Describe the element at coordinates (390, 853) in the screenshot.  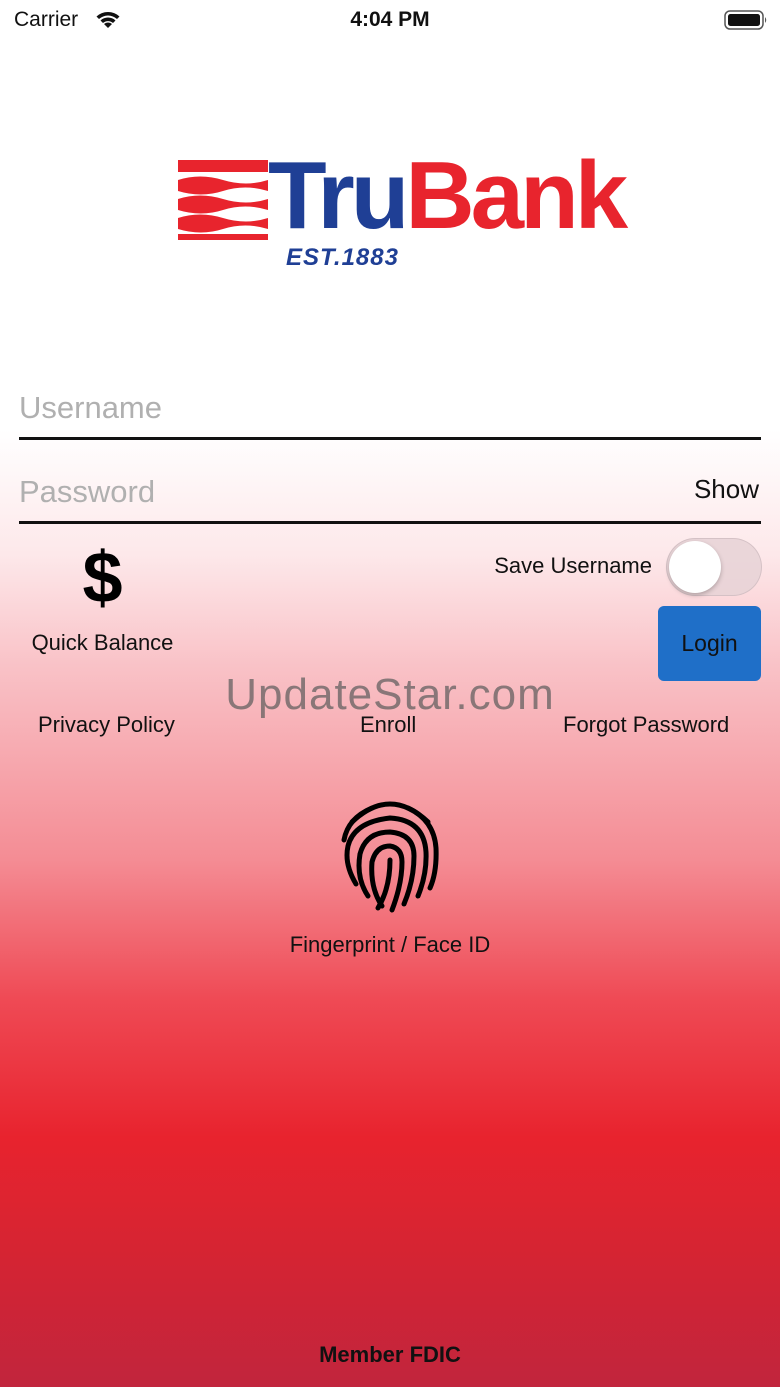
I see `fingerprint-icon` at that location.